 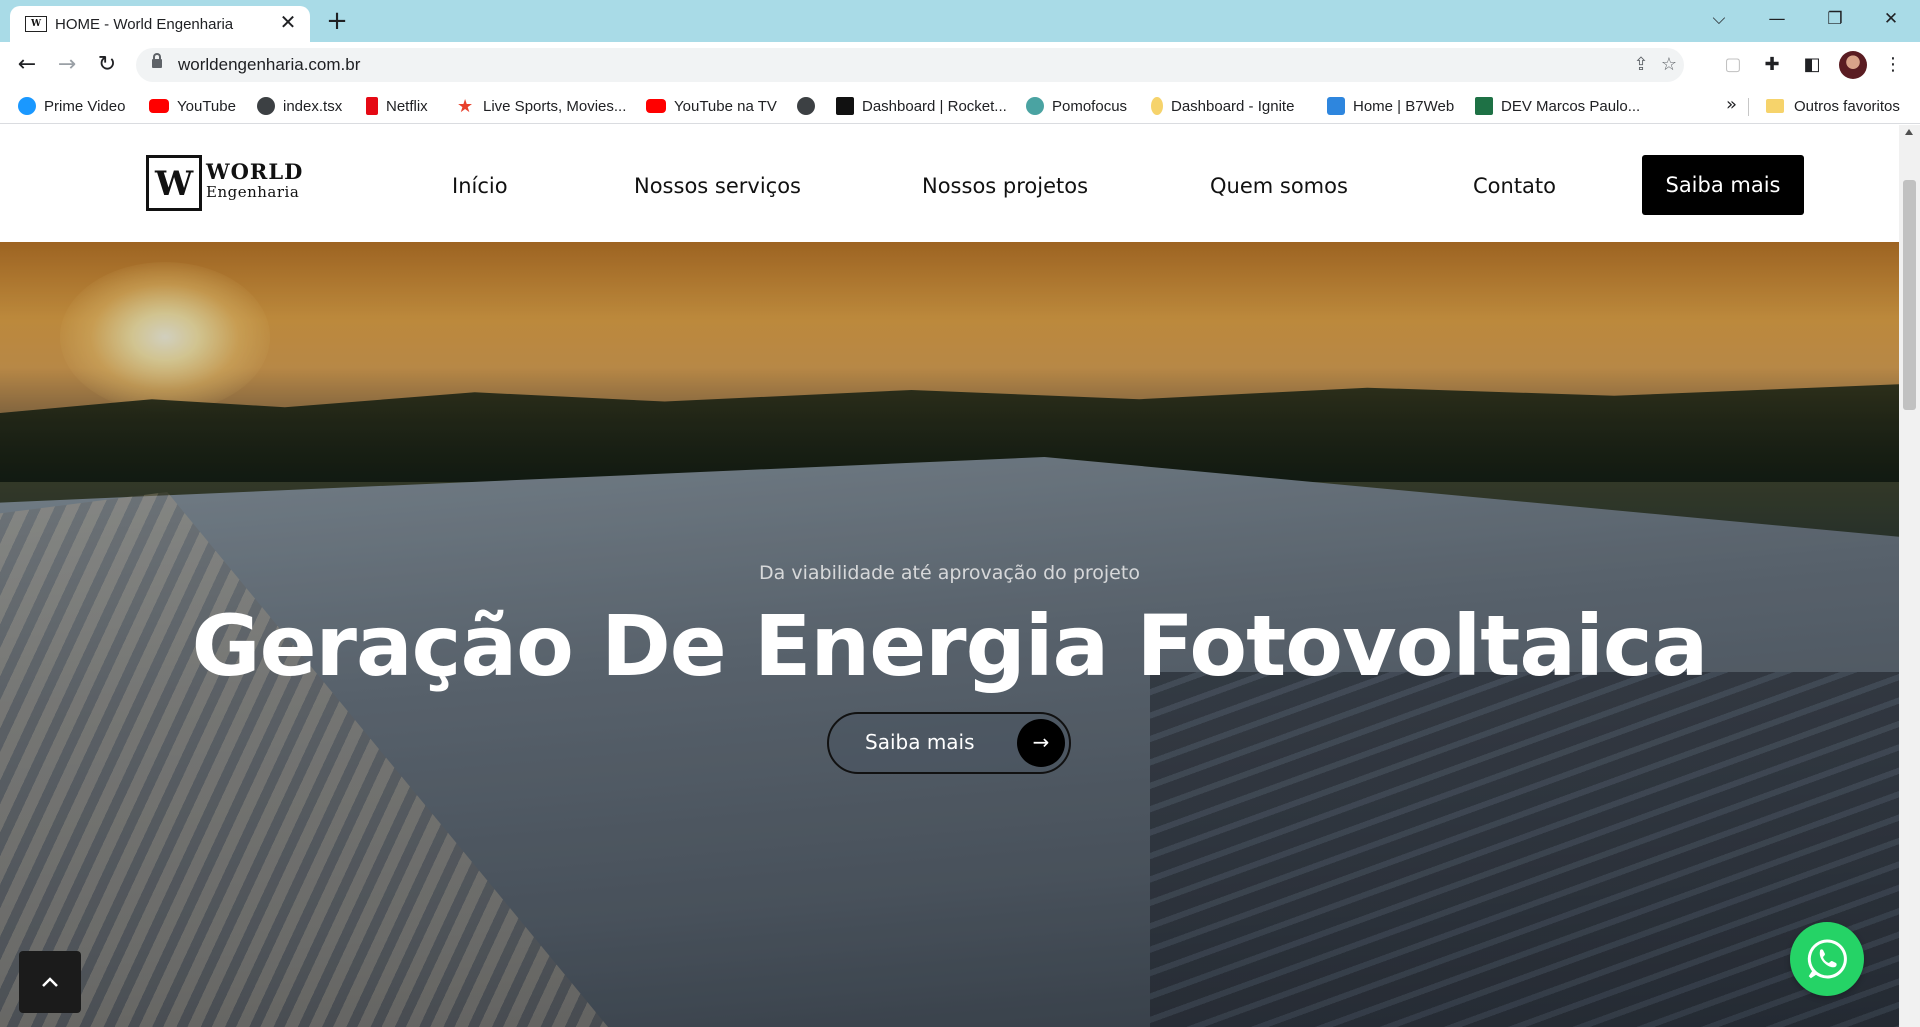 I want to click on browser-toolbar: ← → ↻ worldengenharia.com.br ⇪ ☆ ▢ ✚ ◧ ⋮, so click(x=960, y=65).